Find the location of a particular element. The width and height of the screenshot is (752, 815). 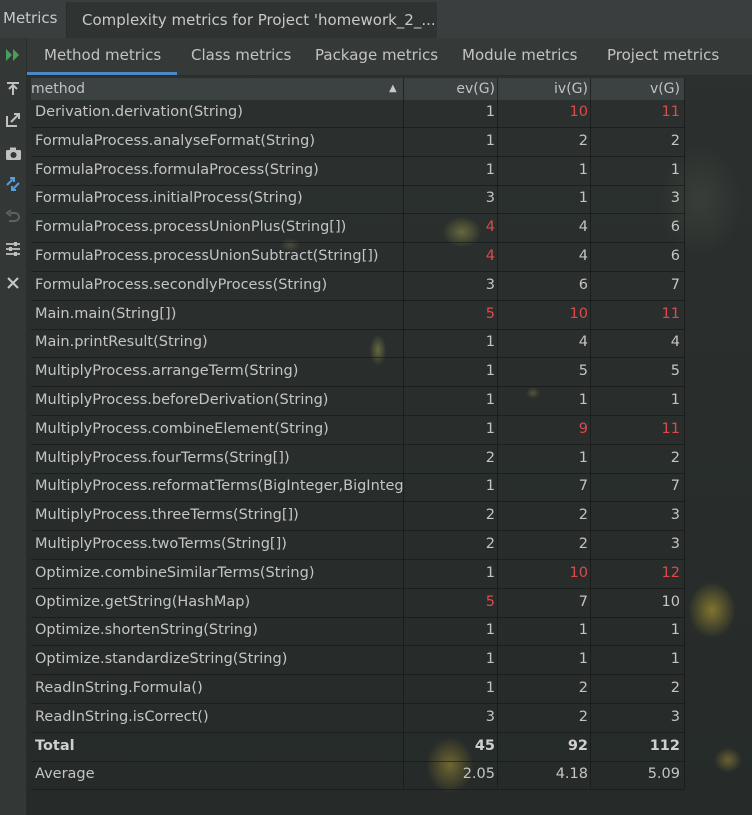

table-row: Optimize.getString(HashMap) 5 7 10 is located at coordinates (358, 603).